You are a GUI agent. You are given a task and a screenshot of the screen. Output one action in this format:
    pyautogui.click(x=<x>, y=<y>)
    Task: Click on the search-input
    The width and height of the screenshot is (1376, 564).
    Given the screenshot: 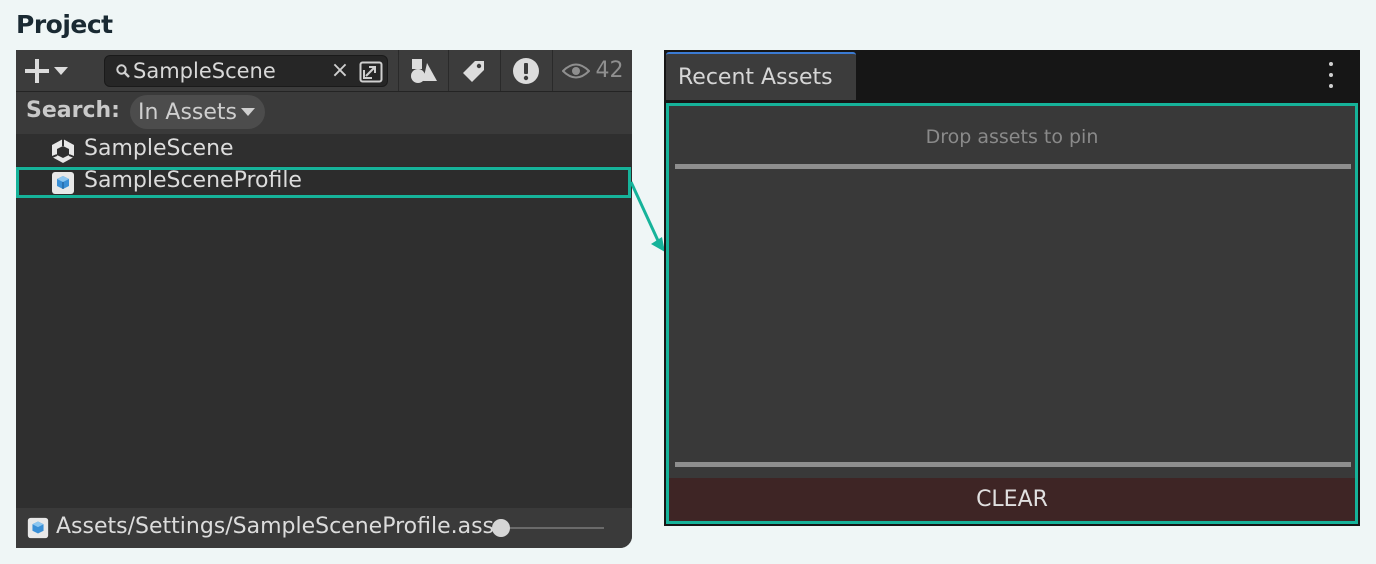 What is the action you would take?
    pyautogui.click(x=228, y=71)
    